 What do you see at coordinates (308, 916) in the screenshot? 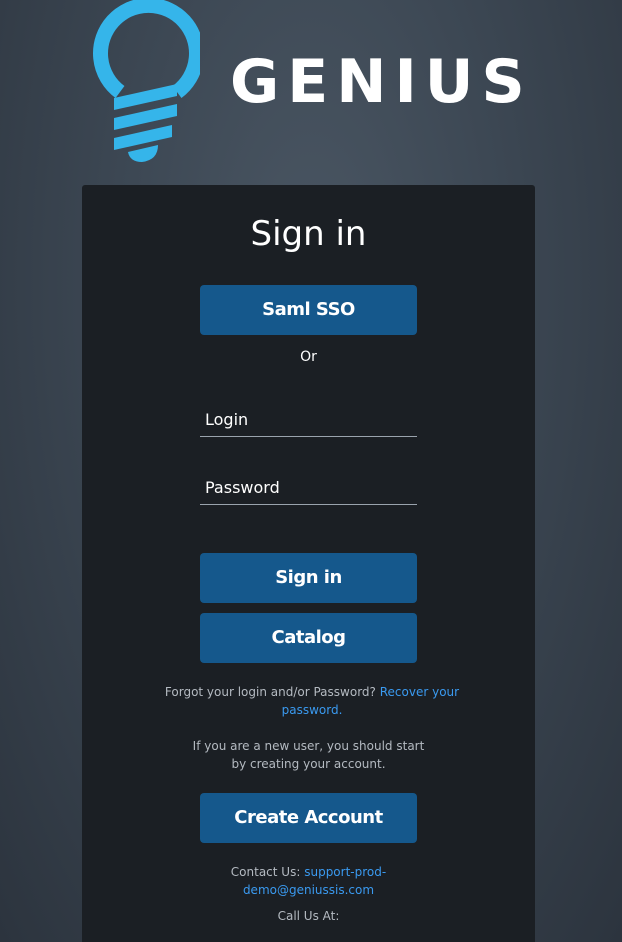
I see `call-us-label: Call Us At:` at bounding box center [308, 916].